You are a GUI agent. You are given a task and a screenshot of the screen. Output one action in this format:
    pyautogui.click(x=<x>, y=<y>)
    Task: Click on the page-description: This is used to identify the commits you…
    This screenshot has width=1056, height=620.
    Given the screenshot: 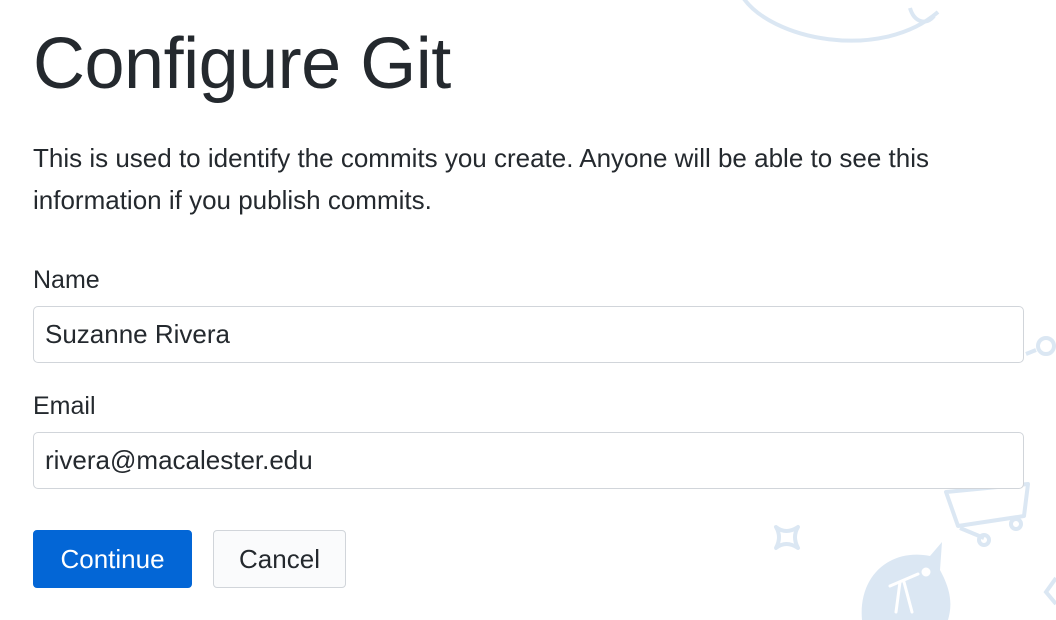 What is the action you would take?
    pyautogui.click(x=481, y=179)
    